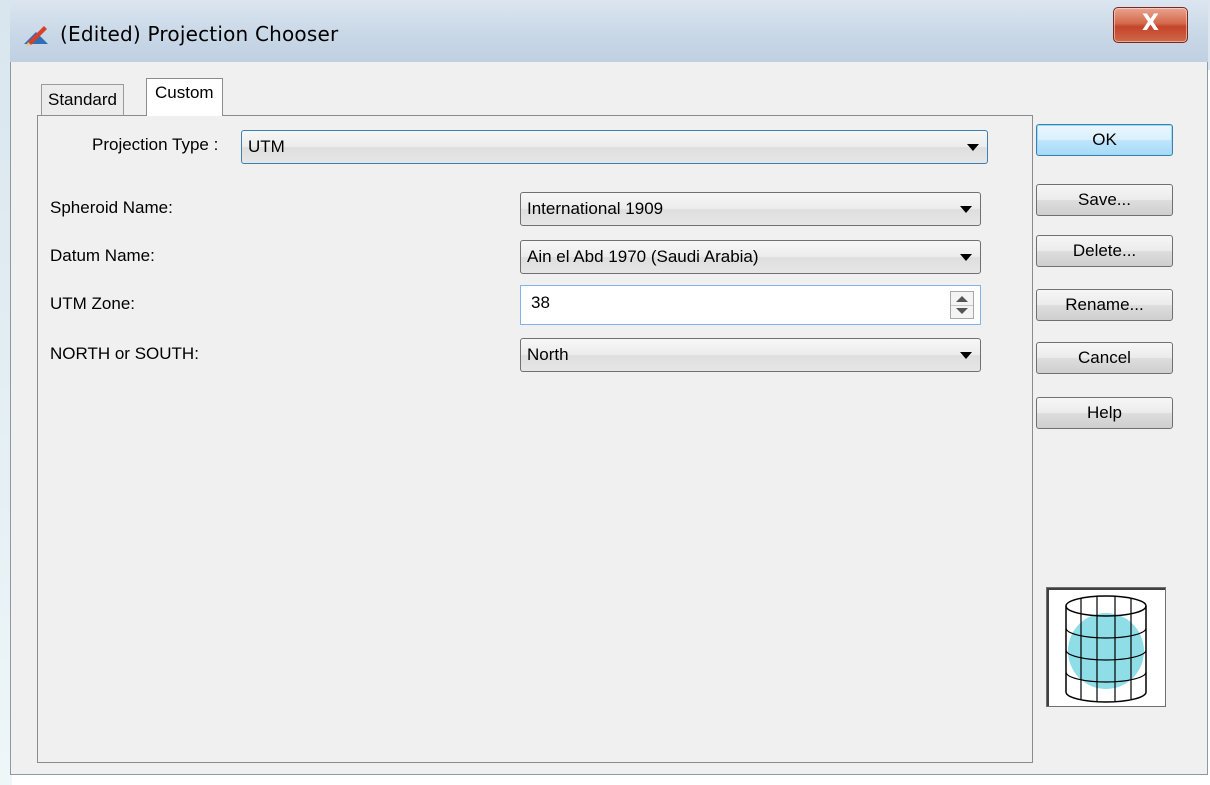  I want to click on help-button: Help, so click(1104, 413).